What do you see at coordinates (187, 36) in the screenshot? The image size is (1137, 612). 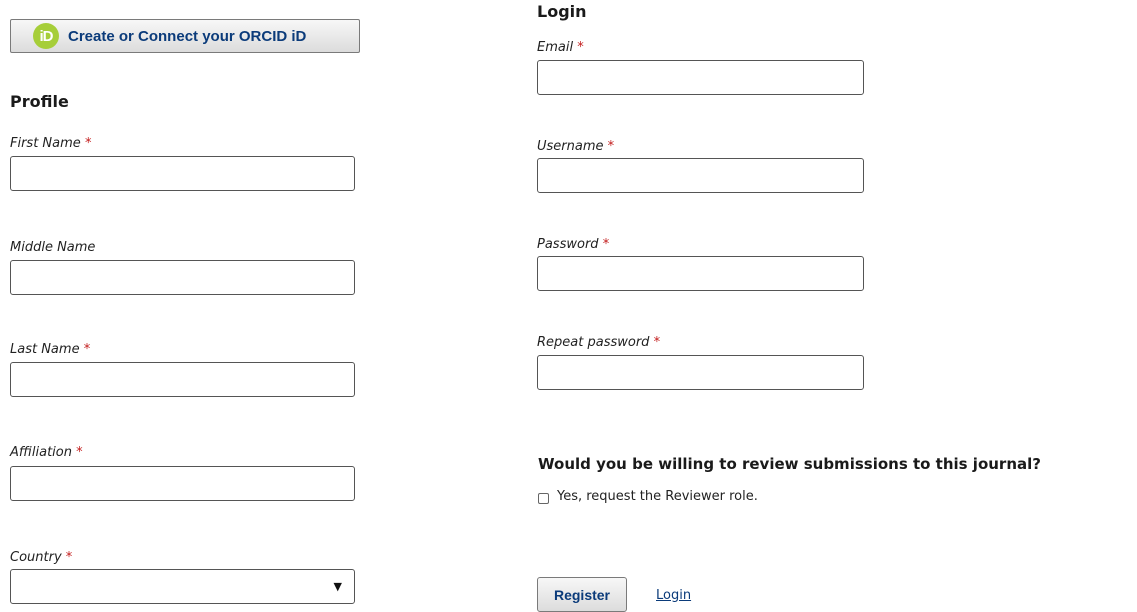 I see `orcid-button-label: Create or Connect your ORCID iD` at bounding box center [187, 36].